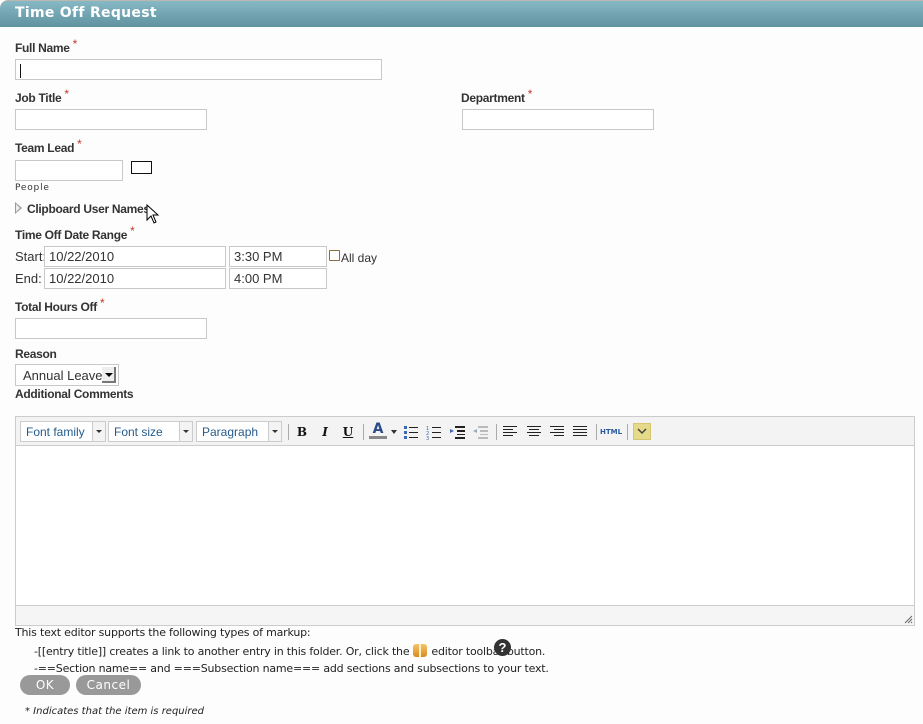 This screenshot has width=923, height=724. I want to click on full-name-label-text: Full Name, so click(42, 48).